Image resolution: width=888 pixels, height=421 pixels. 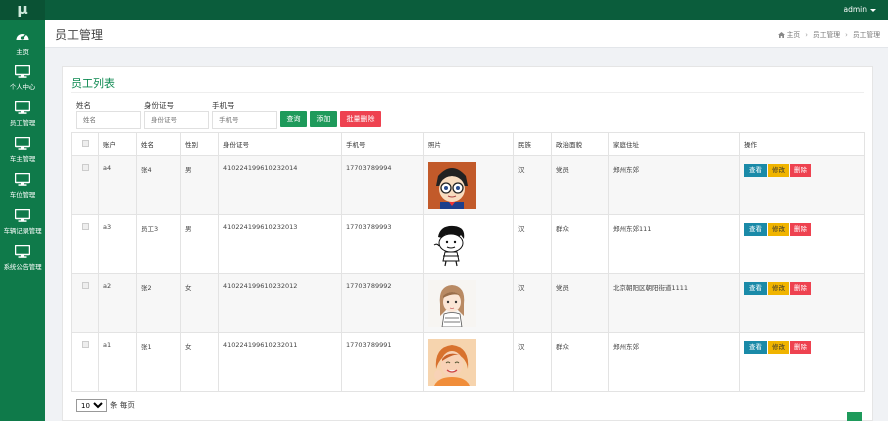 I want to click on cell-name: 张2, so click(x=158, y=303).